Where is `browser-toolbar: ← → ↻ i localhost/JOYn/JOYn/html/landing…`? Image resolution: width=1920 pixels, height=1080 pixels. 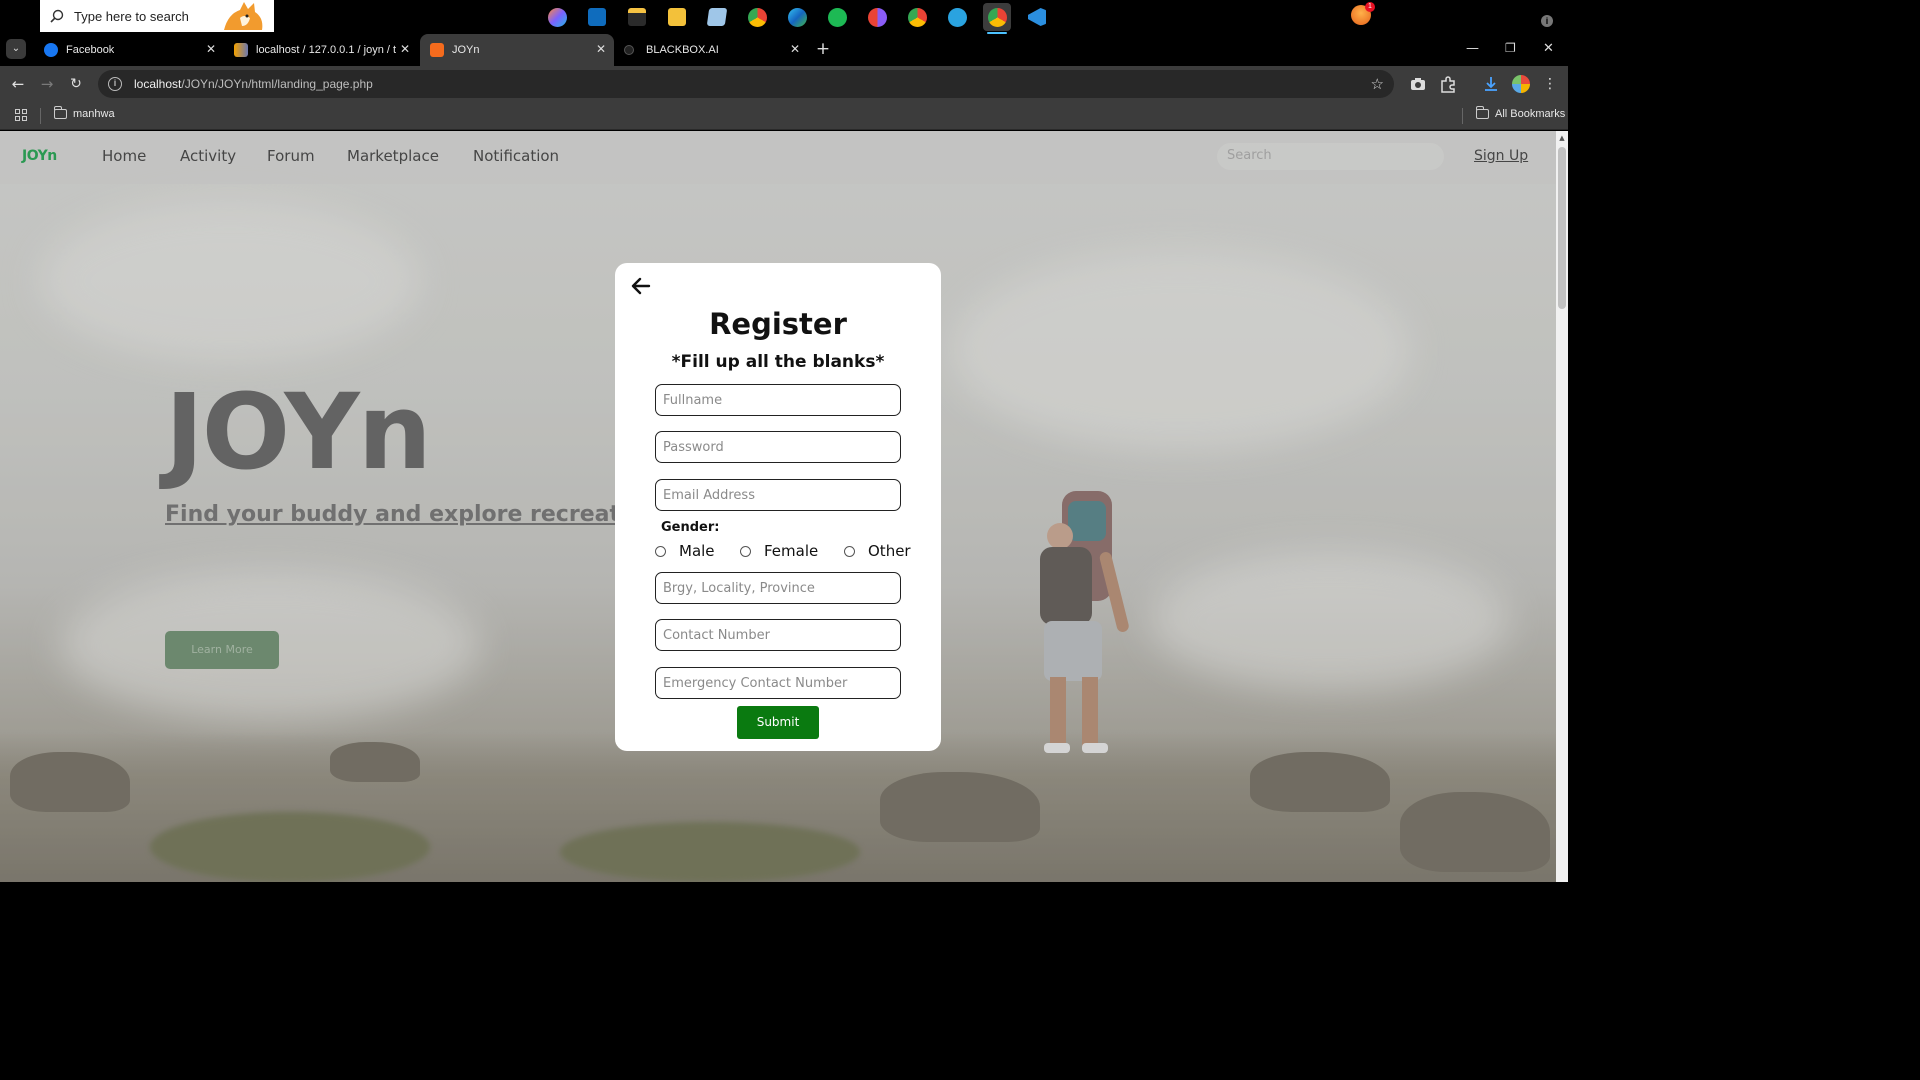
browser-toolbar: ← → ↻ i localhost/JOYn/JOYn/html/landing… is located at coordinates (784, 84).